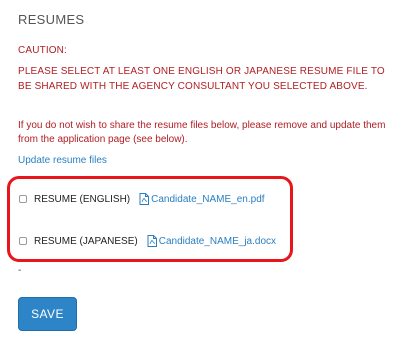  Describe the element at coordinates (42, 50) in the screenshot. I see `caution-heading: CAUTION:` at that location.